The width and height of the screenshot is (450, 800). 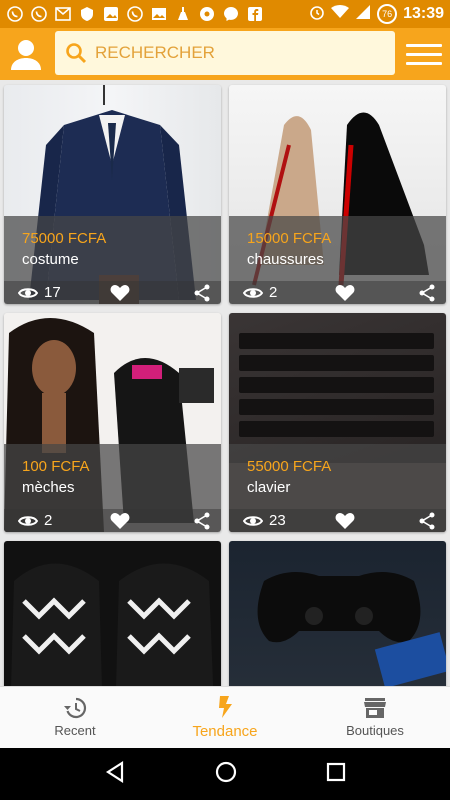 What do you see at coordinates (64, 238) in the screenshot?
I see `product-price: 75000 FCFA` at bounding box center [64, 238].